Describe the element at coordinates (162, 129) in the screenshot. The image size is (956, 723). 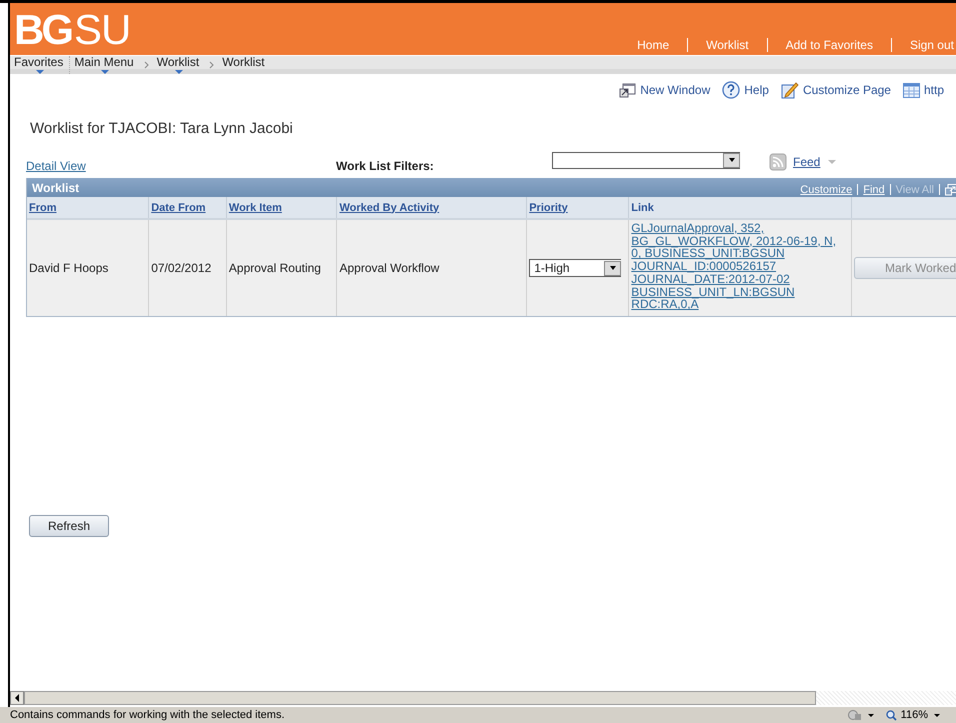
I see `page-title: Worklist for TJACOBI: Tara Lynn Jacobi` at that location.